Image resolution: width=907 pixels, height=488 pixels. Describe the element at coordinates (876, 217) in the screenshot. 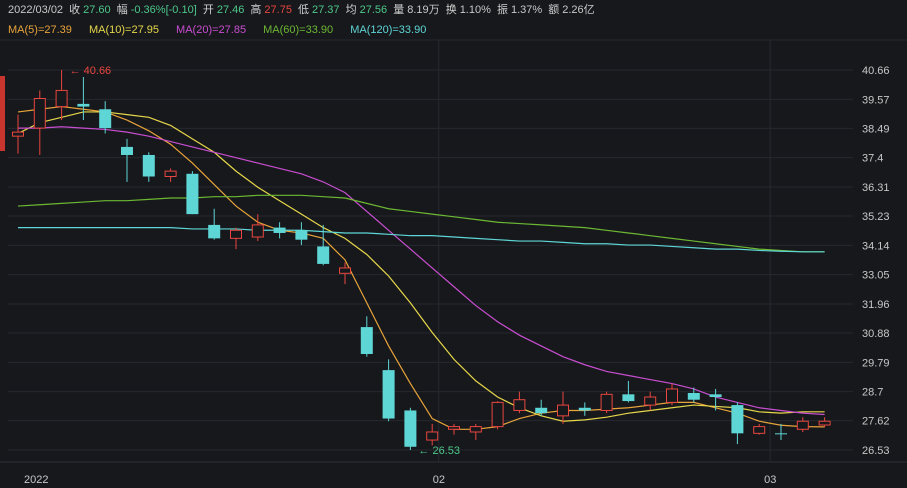

I see `y-tick-label: 35.23` at that location.